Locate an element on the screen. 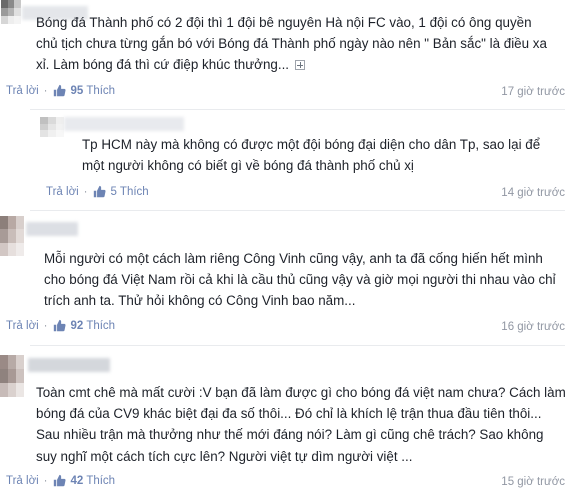 Image resolution: width=579 pixels, height=490 pixels. expand-plus-icon is located at coordinates (300, 65).